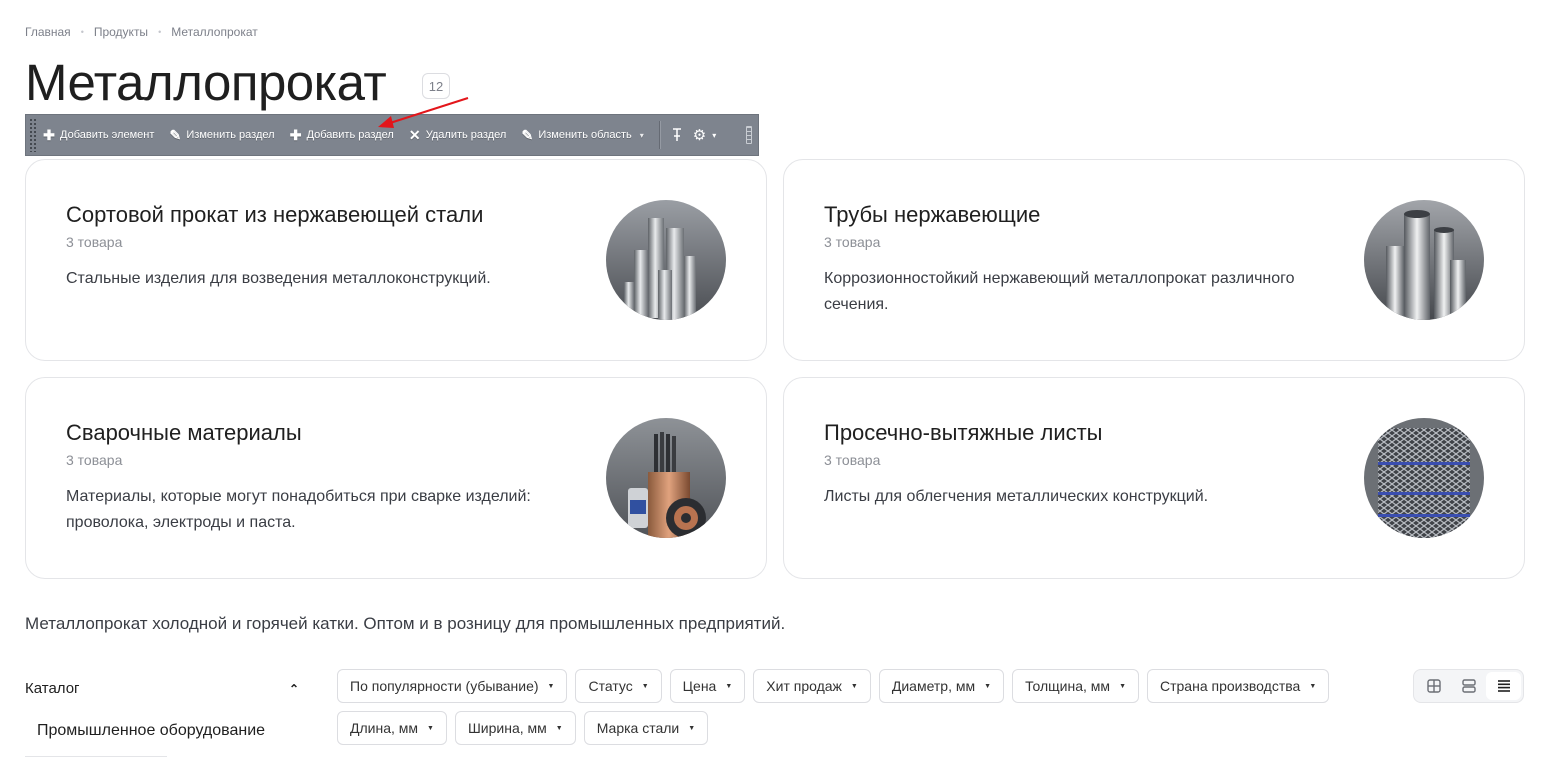 This screenshot has height=759, width=1554. I want to click on filter-price: Цена ▼, so click(707, 686).